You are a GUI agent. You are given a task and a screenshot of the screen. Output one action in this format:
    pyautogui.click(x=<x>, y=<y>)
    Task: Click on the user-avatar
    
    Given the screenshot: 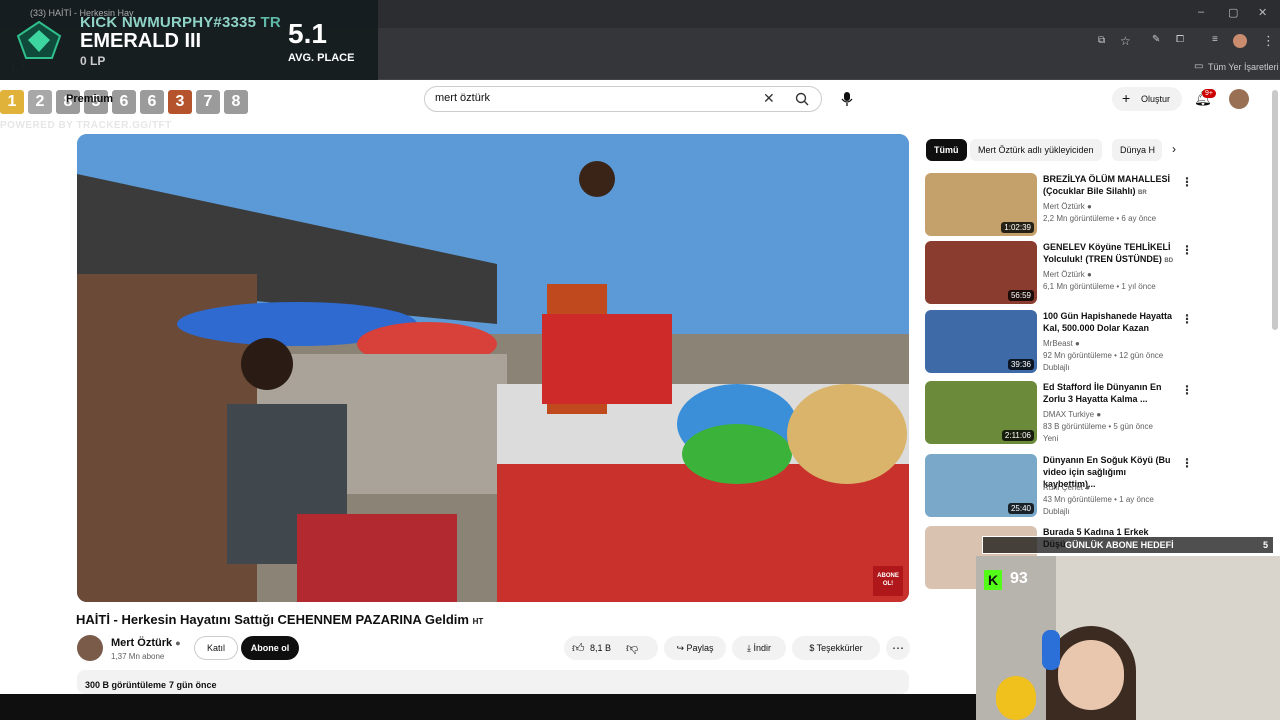 What is the action you would take?
    pyautogui.click(x=1239, y=99)
    